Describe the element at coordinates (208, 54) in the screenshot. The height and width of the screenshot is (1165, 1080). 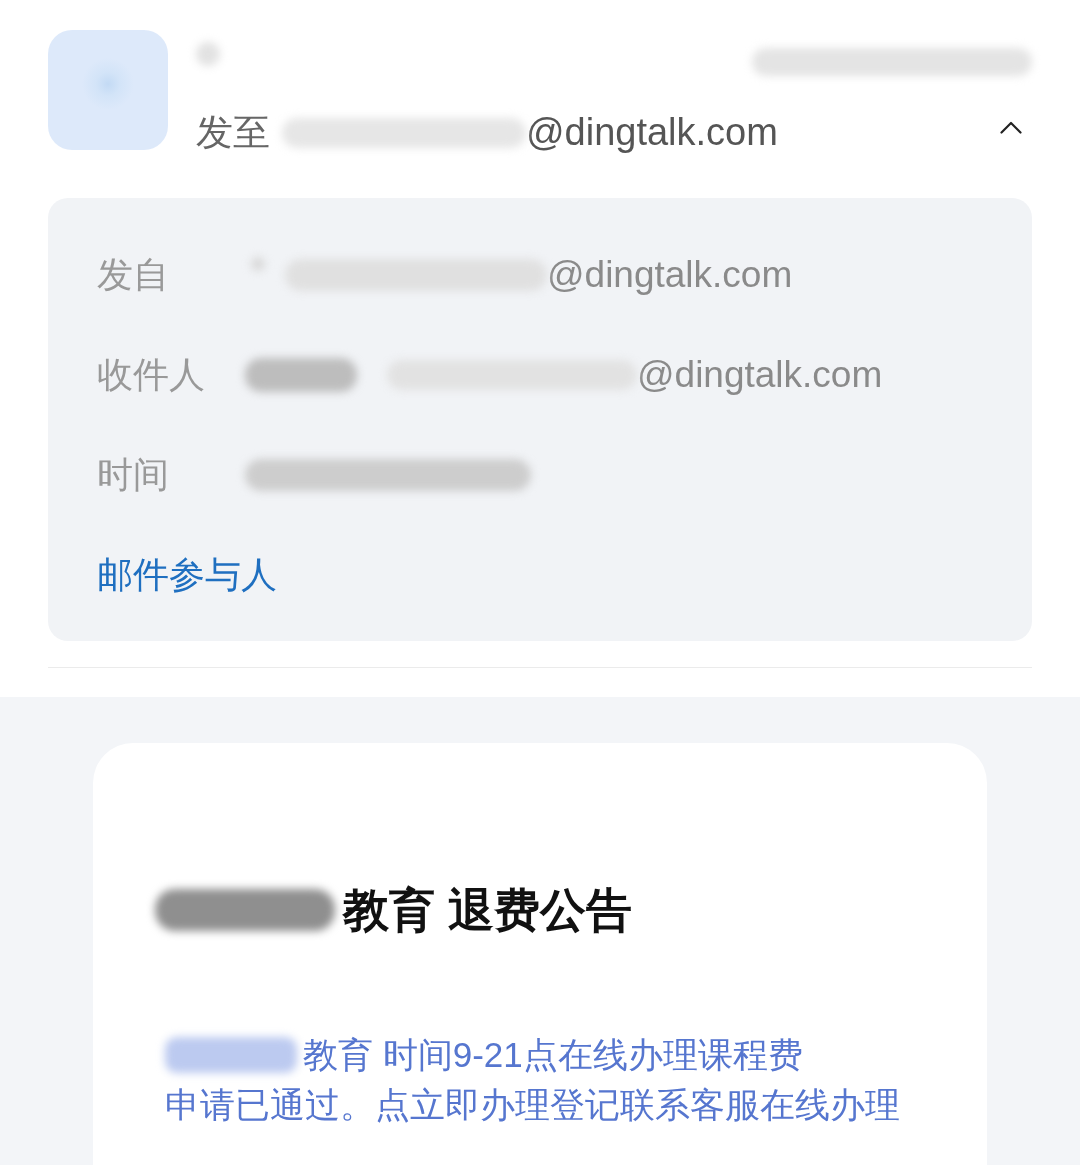
I see `blurred-text` at that location.